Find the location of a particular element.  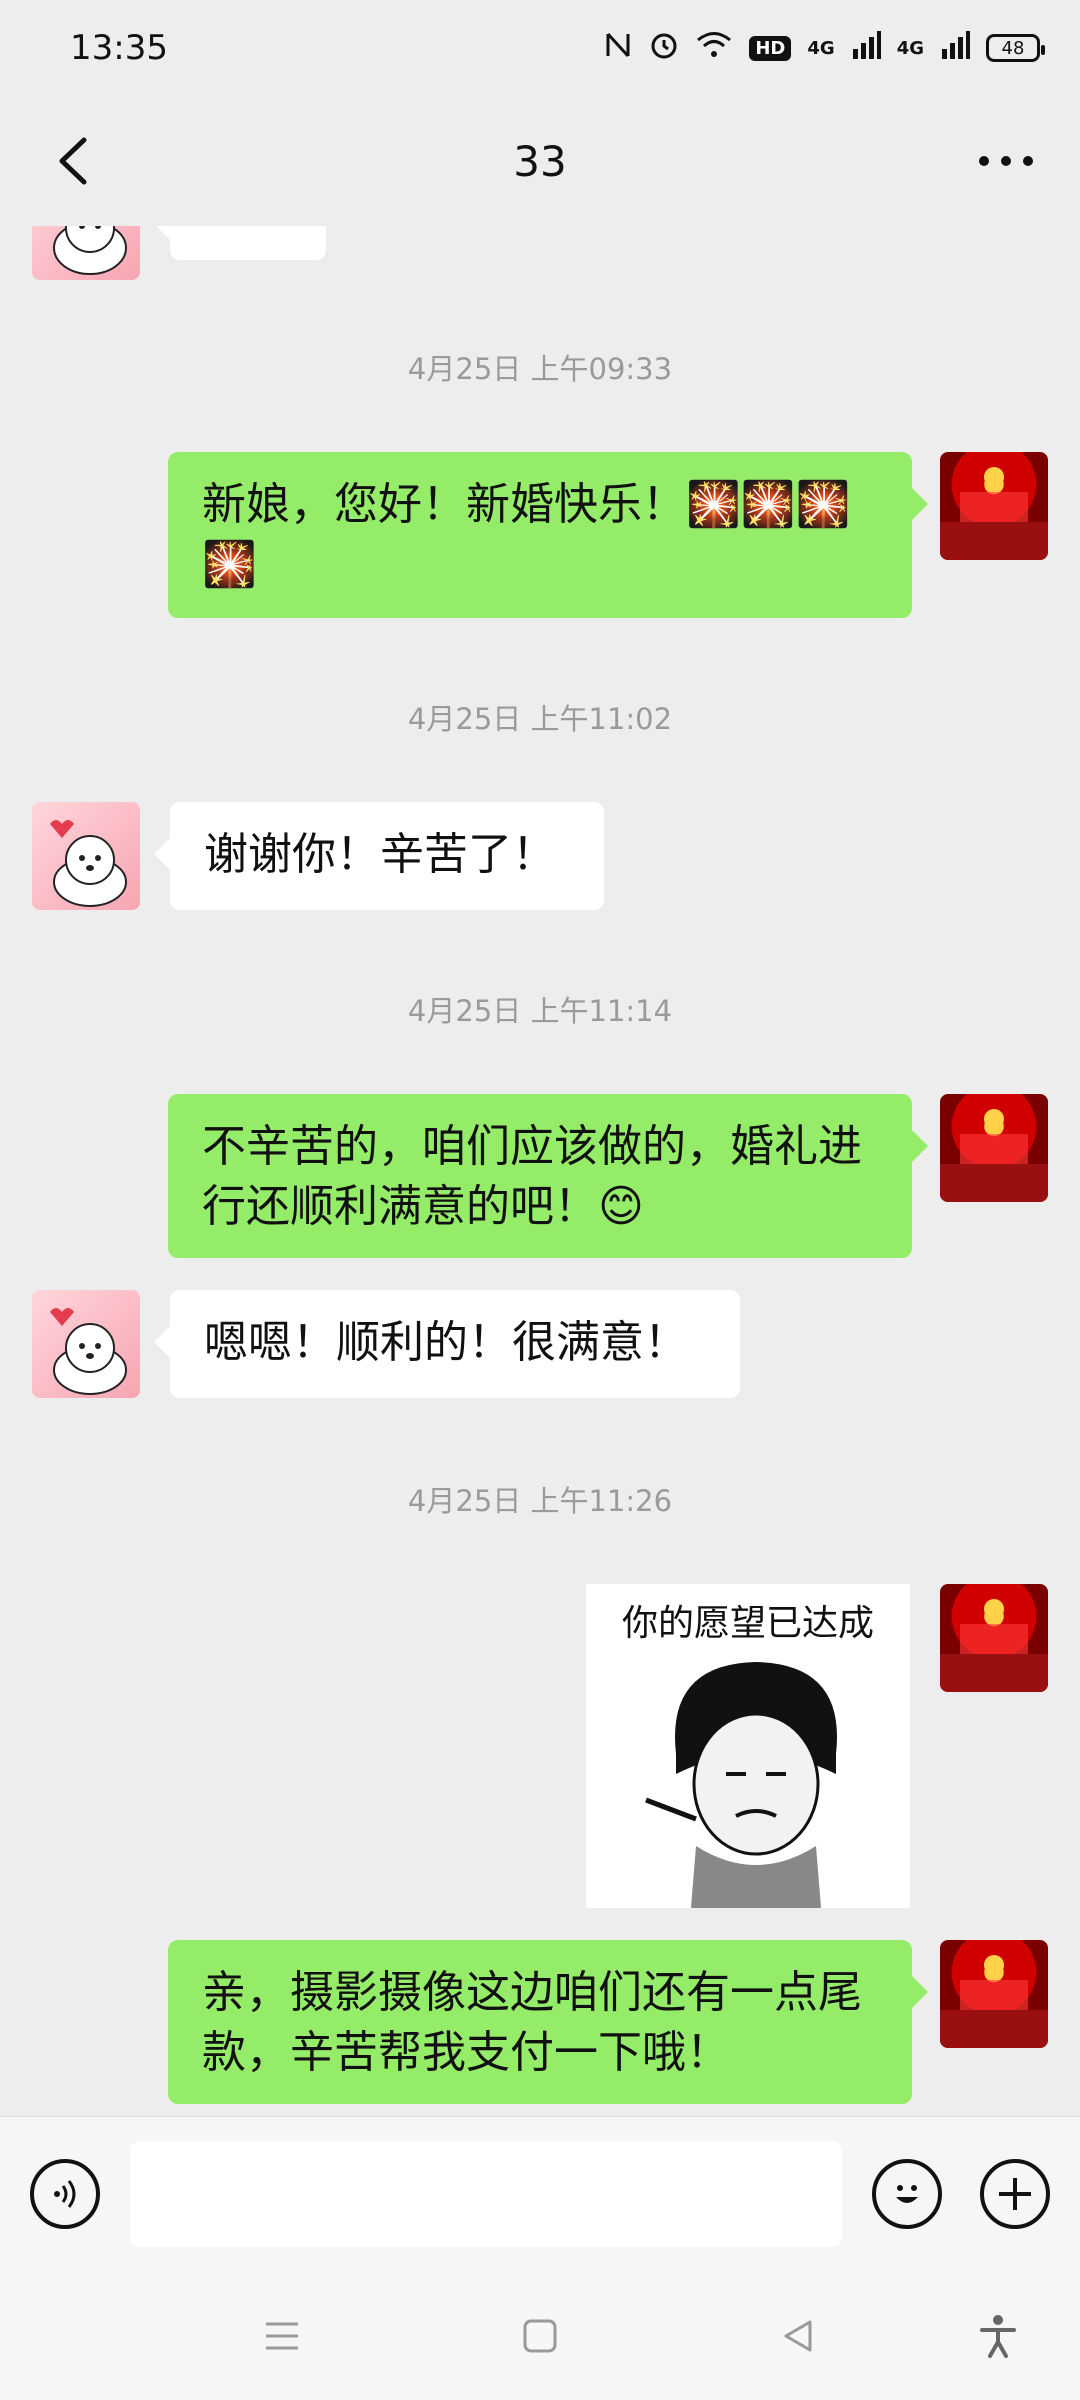

message-bubble: 嗯嗯！顺利的！很满意！ is located at coordinates (447, 1344).